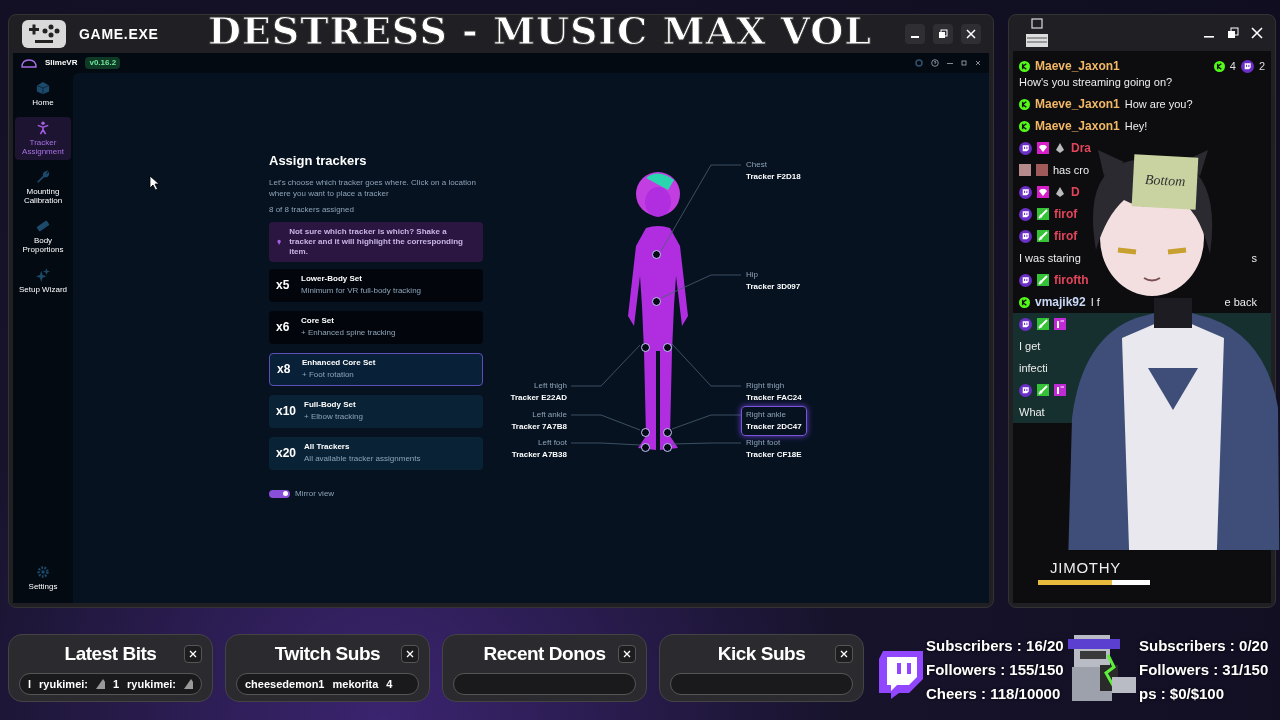 This screenshot has width=1280, height=720. Describe the element at coordinates (1037, 33) in the screenshot. I see `layout-icon` at that location.